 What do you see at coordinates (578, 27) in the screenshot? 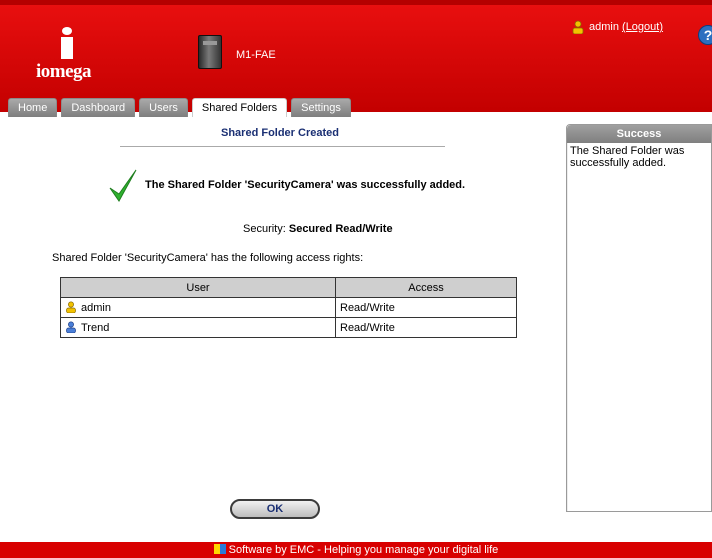
I see `user-icon` at bounding box center [578, 27].